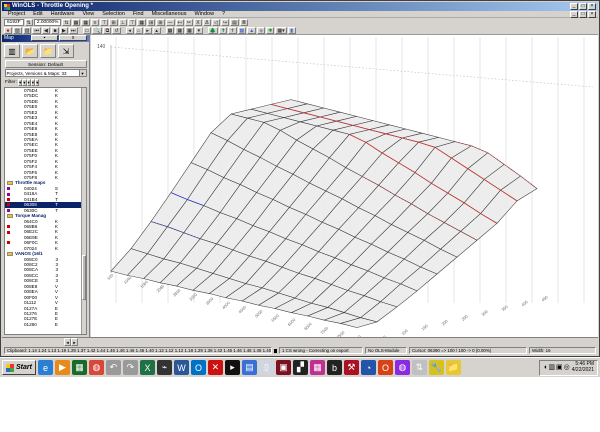 The height and width of the screenshot is (432, 600). I want to click on equalizer-icon: ≣, so click(244, 22).